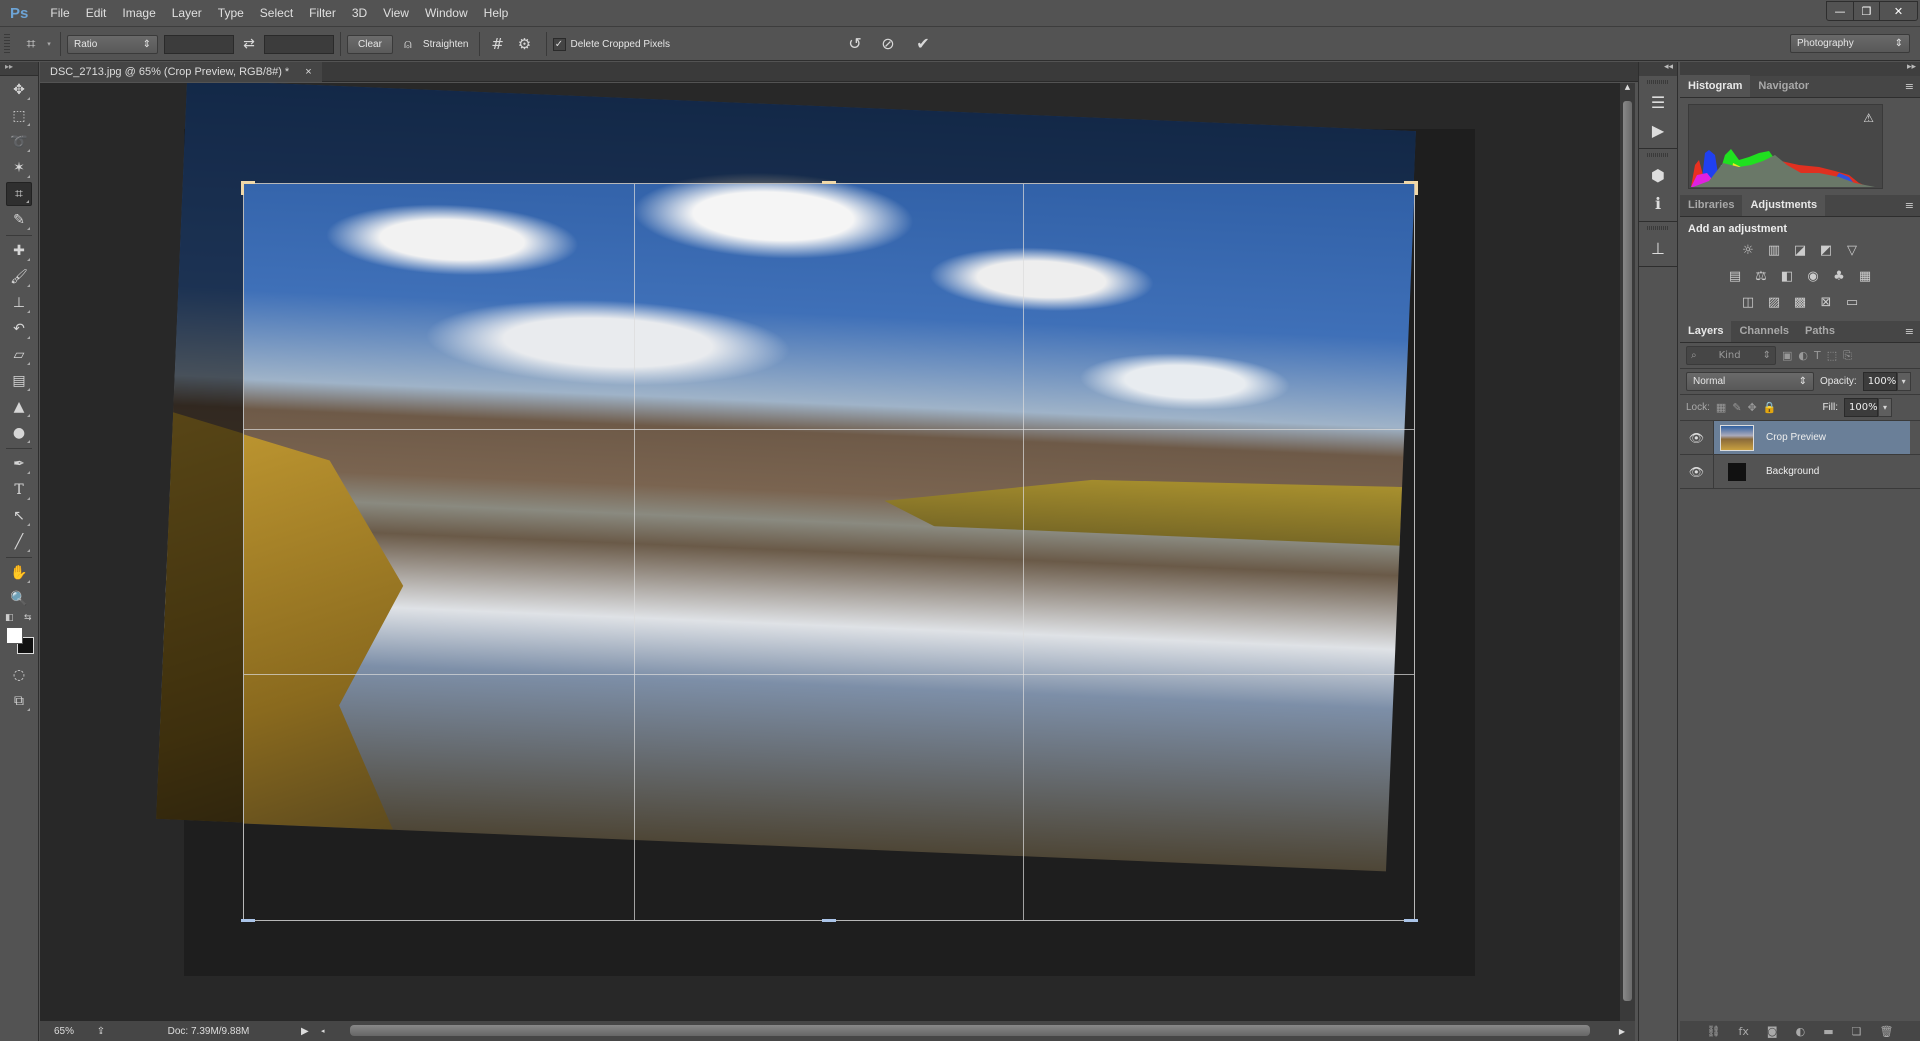  What do you see at coordinates (19, 69) in the screenshot?
I see `toolbox-collapse: ▸▸` at bounding box center [19, 69].